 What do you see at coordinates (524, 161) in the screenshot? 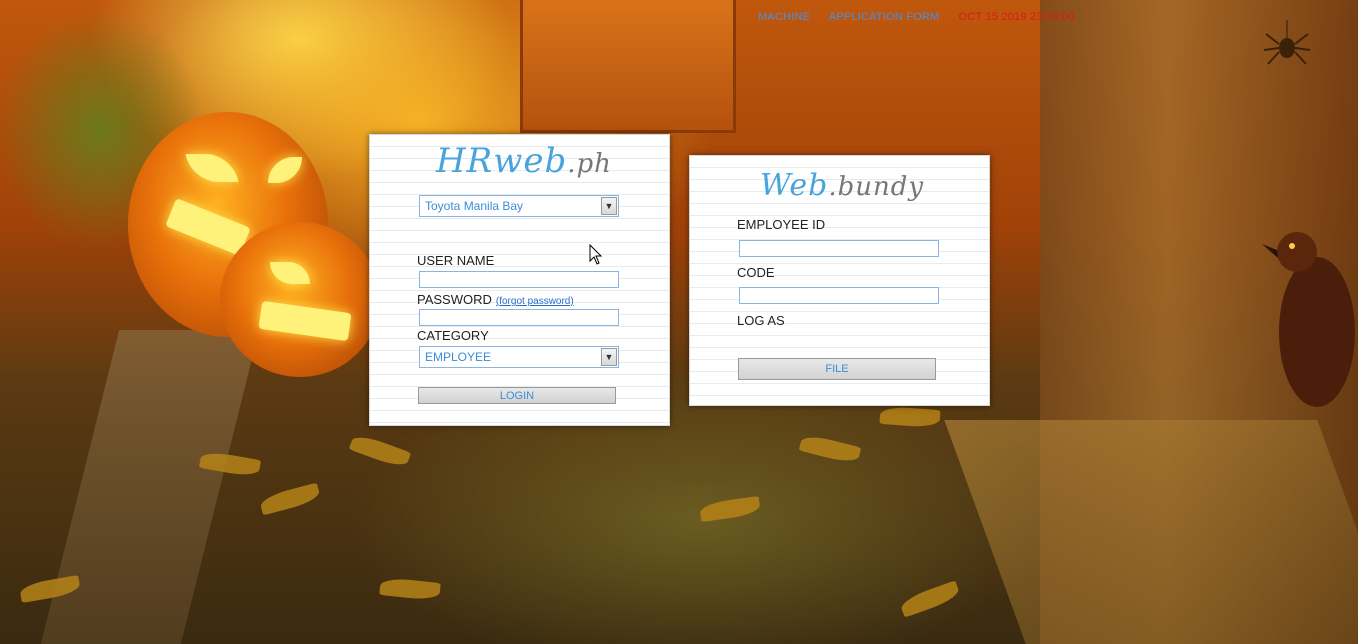
I see `hrweb-logo: HRweb.ph` at bounding box center [524, 161].